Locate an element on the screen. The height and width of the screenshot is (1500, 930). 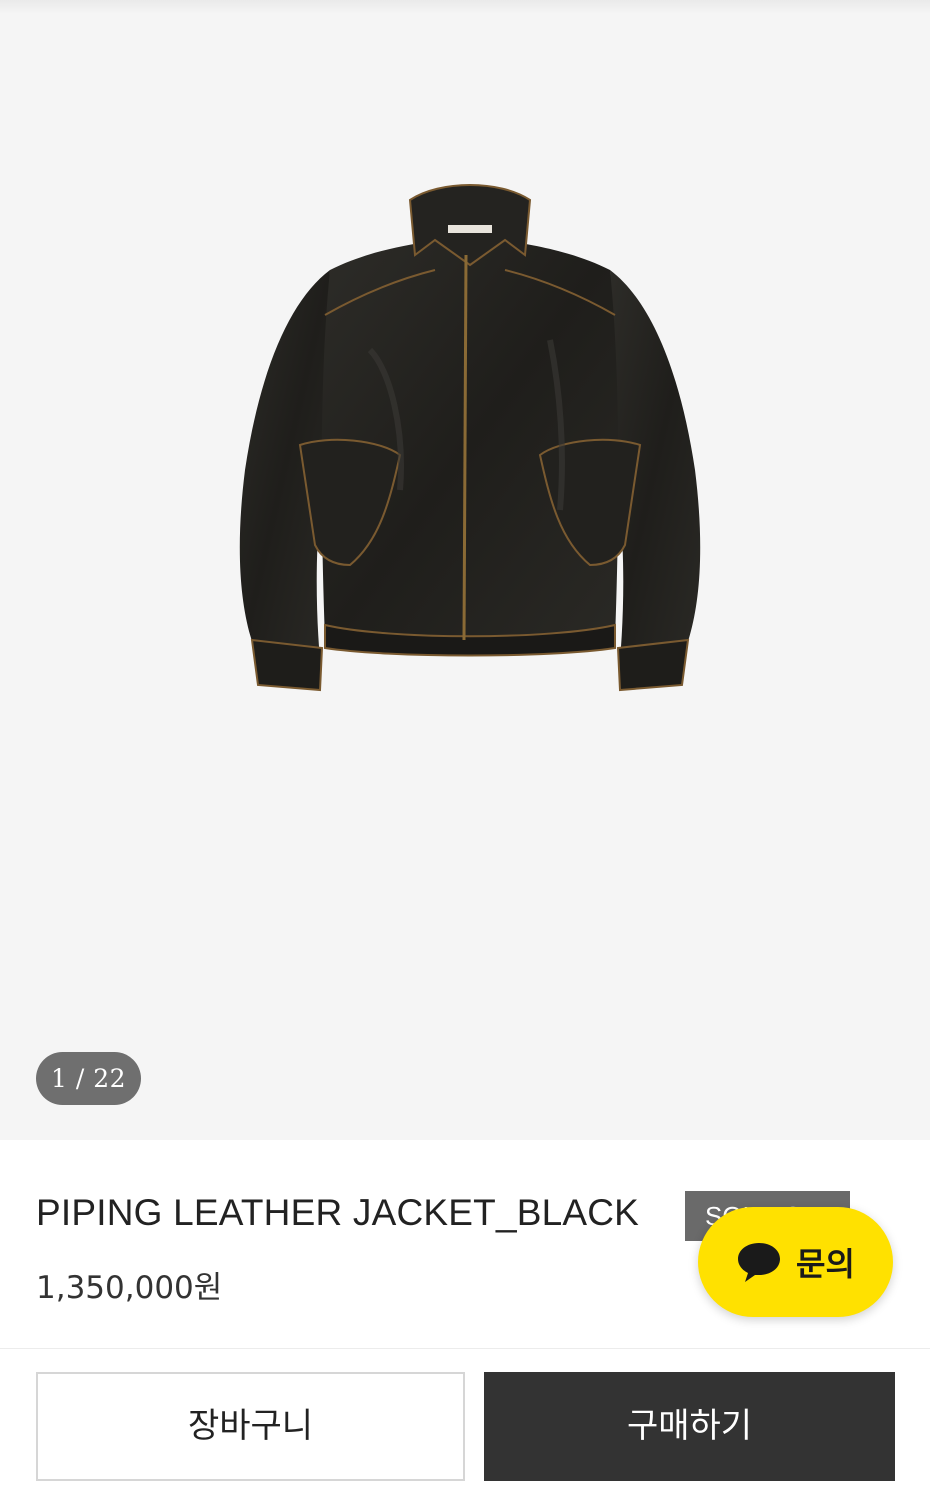
chat-label: 문의 is located at coordinates (825, 1264).